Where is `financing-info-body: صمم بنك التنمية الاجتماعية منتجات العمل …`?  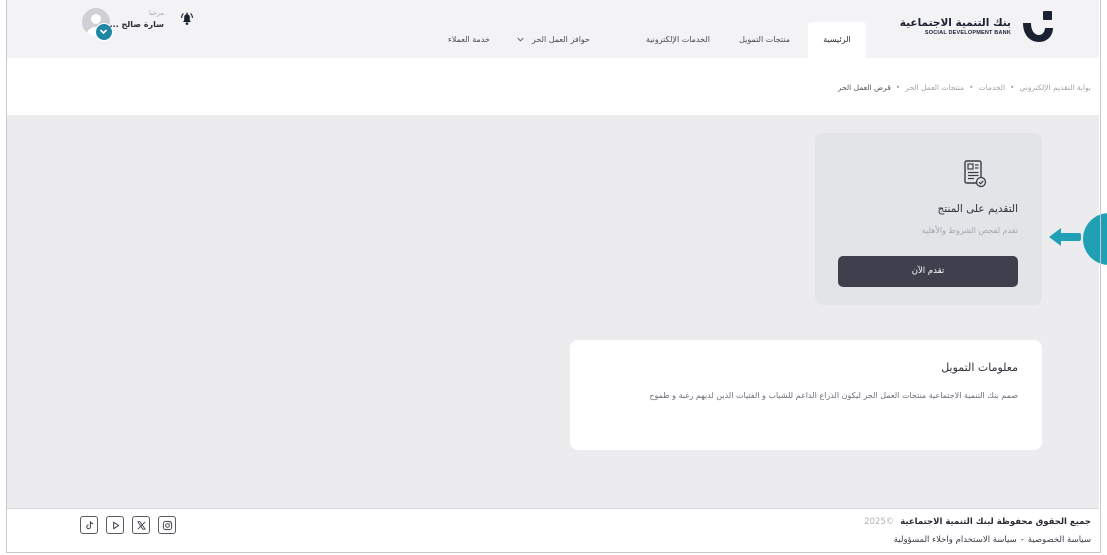 financing-info-body: صمم بنك التنمية الاجتماعية منتجات العمل … is located at coordinates (833, 395).